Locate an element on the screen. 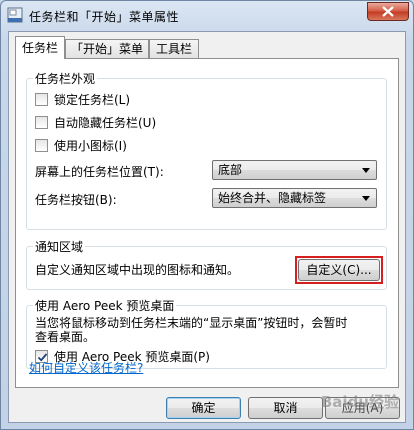 The image size is (414, 430). close-icon is located at coordinates (388, 11).